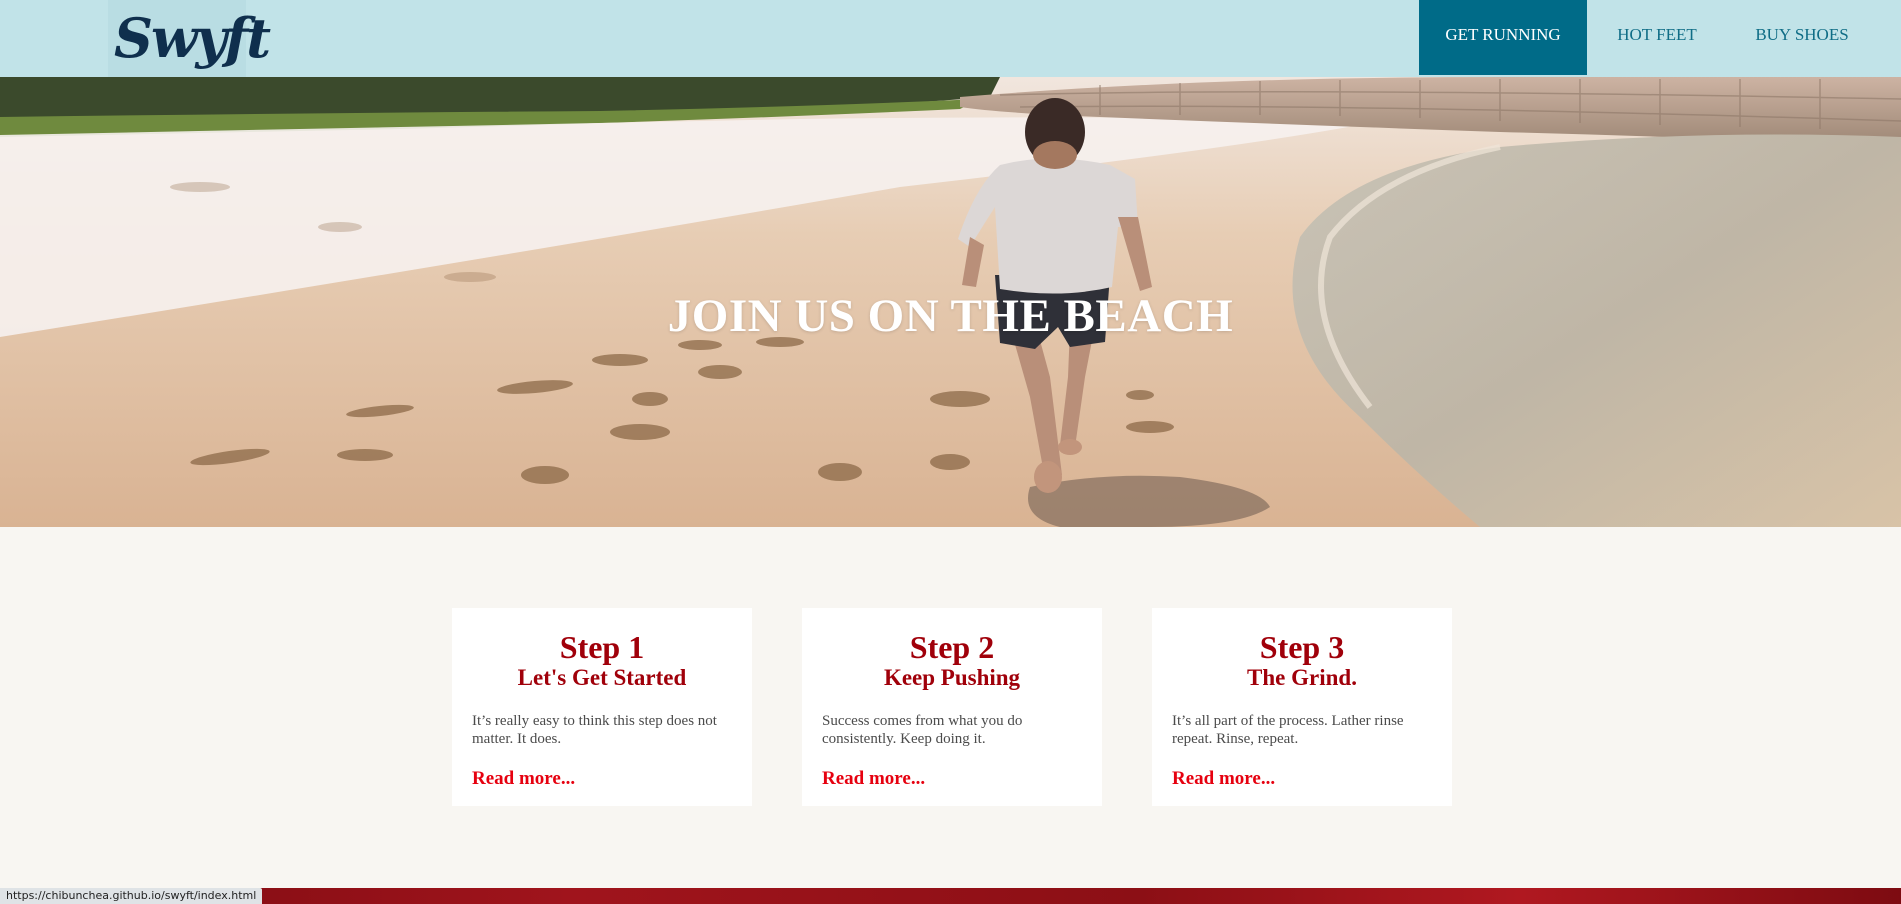  What do you see at coordinates (1302, 647) in the screenshot?
I see `card-step-title: Step 3` at bounding box center [1302, 647].